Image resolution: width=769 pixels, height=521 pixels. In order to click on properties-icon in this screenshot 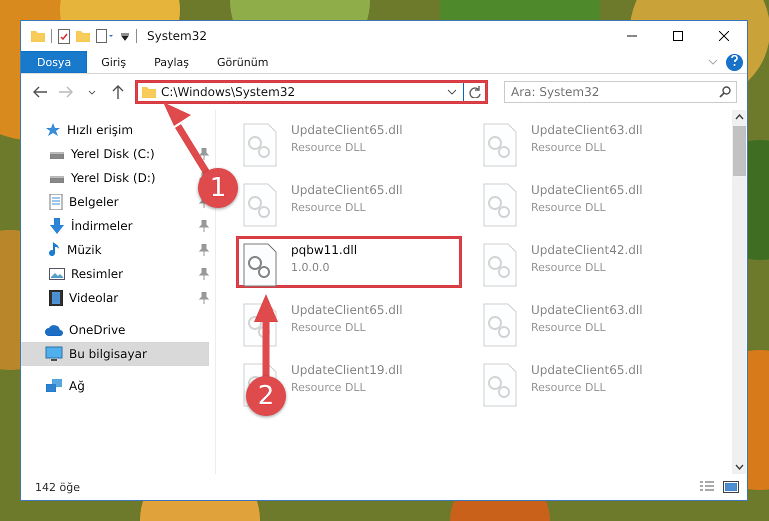, I will do `click(105, 36)`.